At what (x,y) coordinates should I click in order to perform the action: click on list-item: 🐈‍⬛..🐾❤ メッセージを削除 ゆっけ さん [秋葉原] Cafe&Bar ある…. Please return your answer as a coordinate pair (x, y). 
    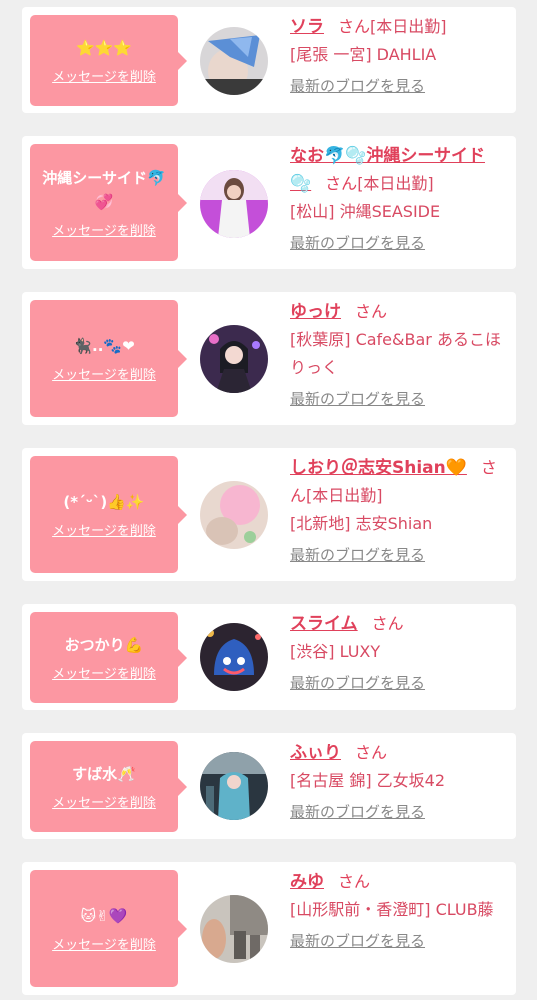
    Looking at the image, I should click on (269, 358).